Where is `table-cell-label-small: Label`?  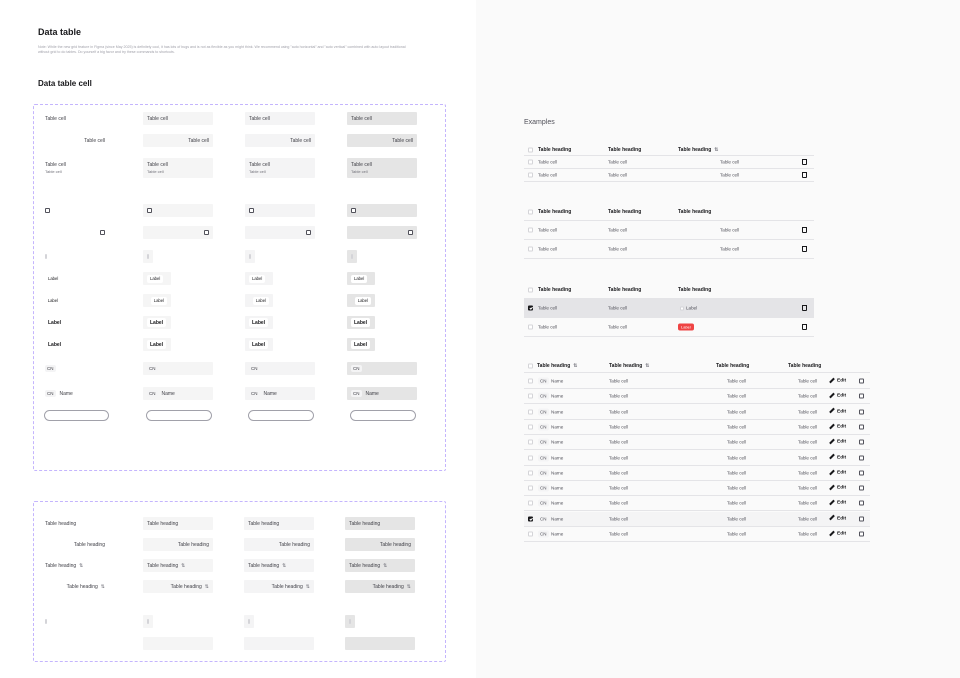
table-cell-label-small: Label is located at coordinates (361, 278).